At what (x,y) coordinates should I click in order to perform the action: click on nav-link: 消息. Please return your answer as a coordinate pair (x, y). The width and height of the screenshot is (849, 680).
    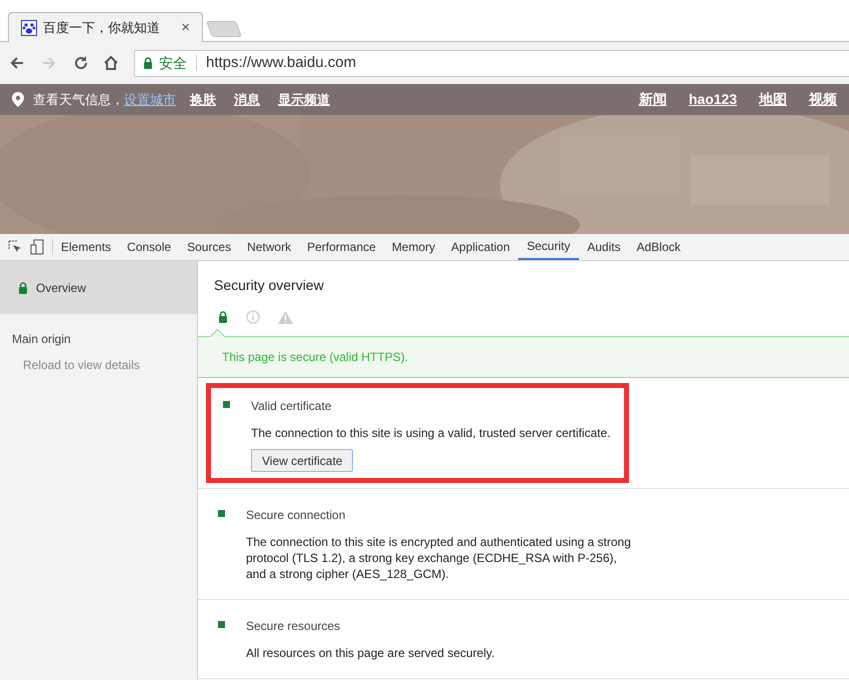
    Looking at the image, I should click on (247, 100).